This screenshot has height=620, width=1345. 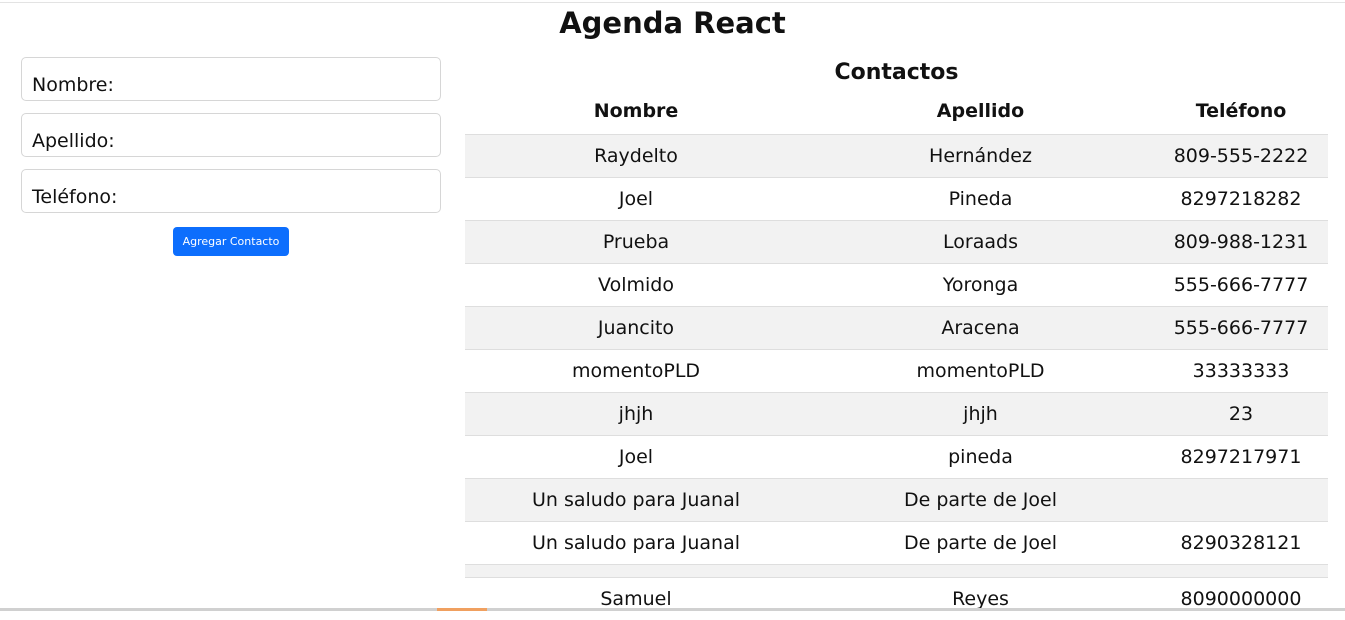 I want to click on table-row: Prueba Loraads 809-988-1231, so click(x=896, y=242).